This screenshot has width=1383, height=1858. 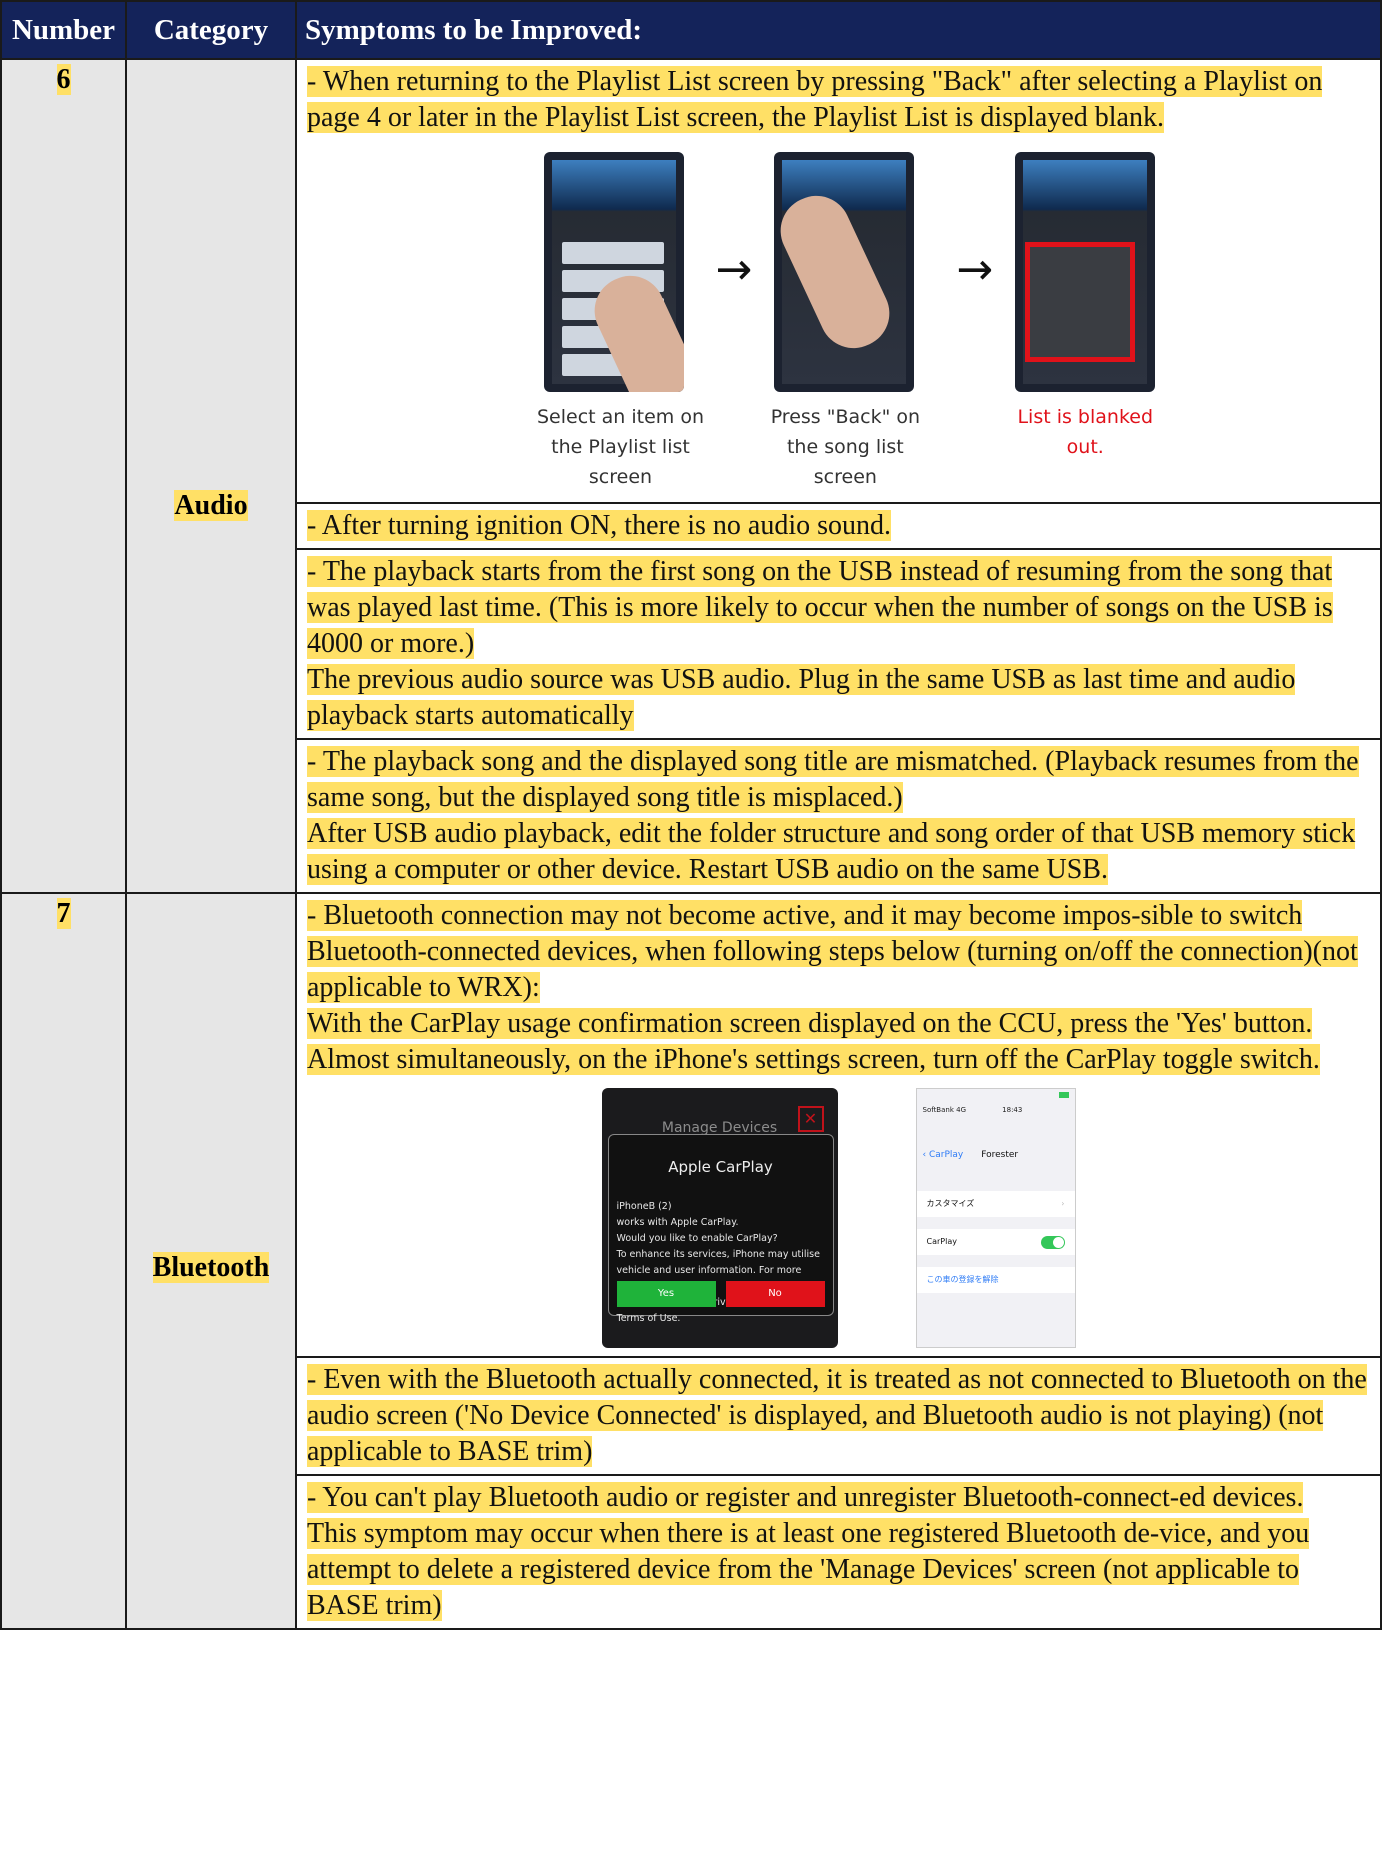 What do you see at coordinates (666, 1294) in the screenshot?
I see `yes-button: Yes` at bounding box center [666, 1294].